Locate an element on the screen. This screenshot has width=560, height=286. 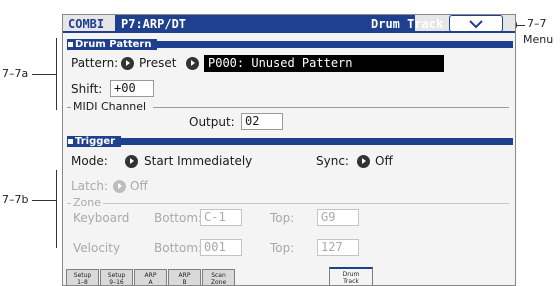
tab-drum-track: Drum Track is located at coordinates (351, 276).